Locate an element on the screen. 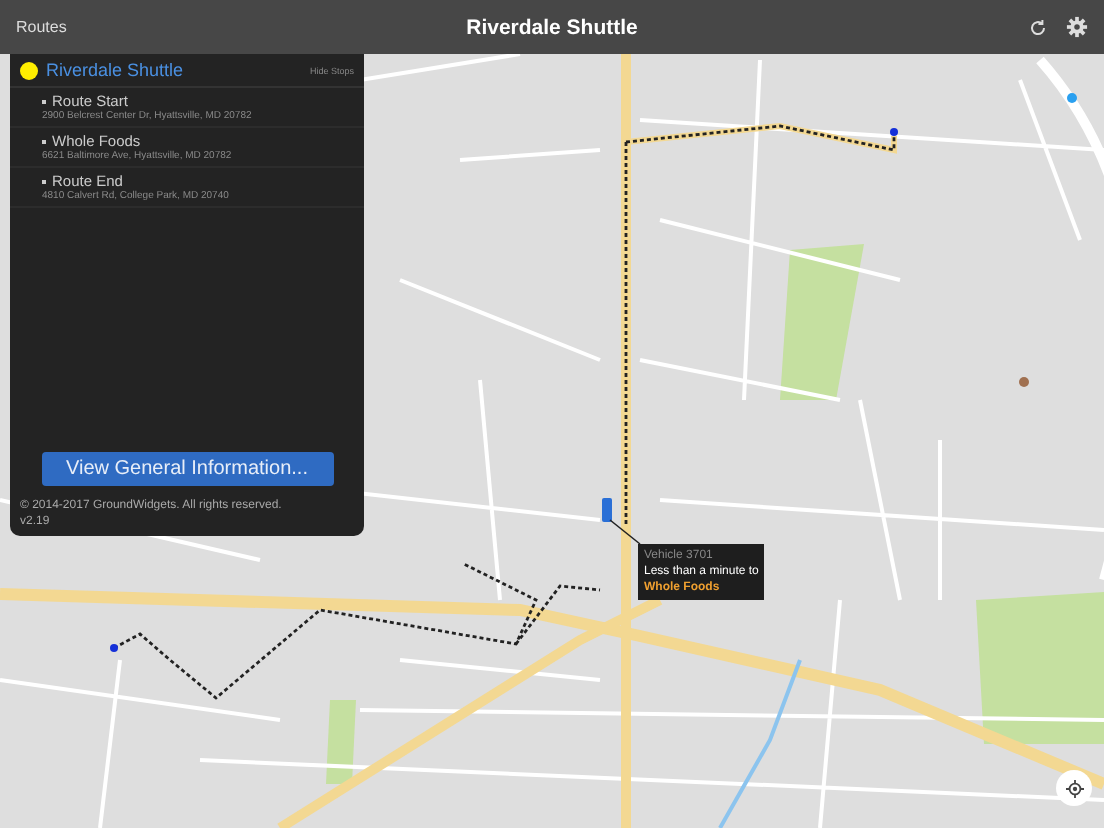  window-title: Riverdale Shuttle is located at coordinates (552, 27).